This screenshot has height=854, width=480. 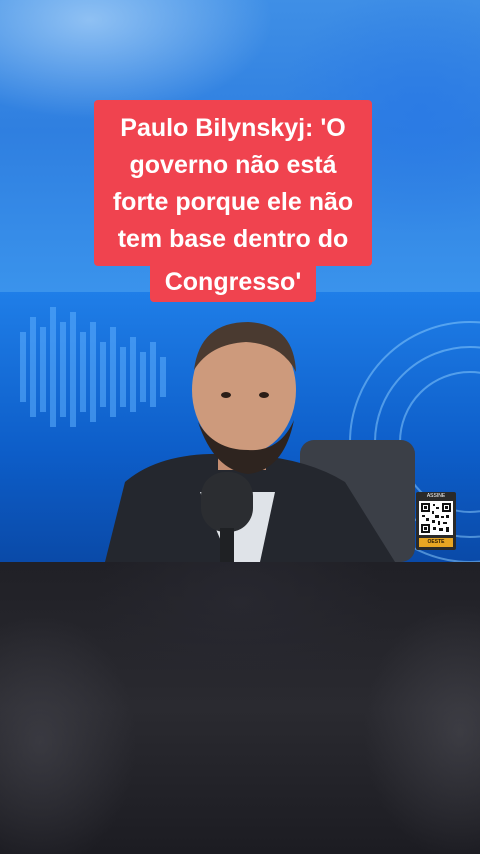 I want to click on qr-bottom-label: OESTE, so click(x=436, y=542).